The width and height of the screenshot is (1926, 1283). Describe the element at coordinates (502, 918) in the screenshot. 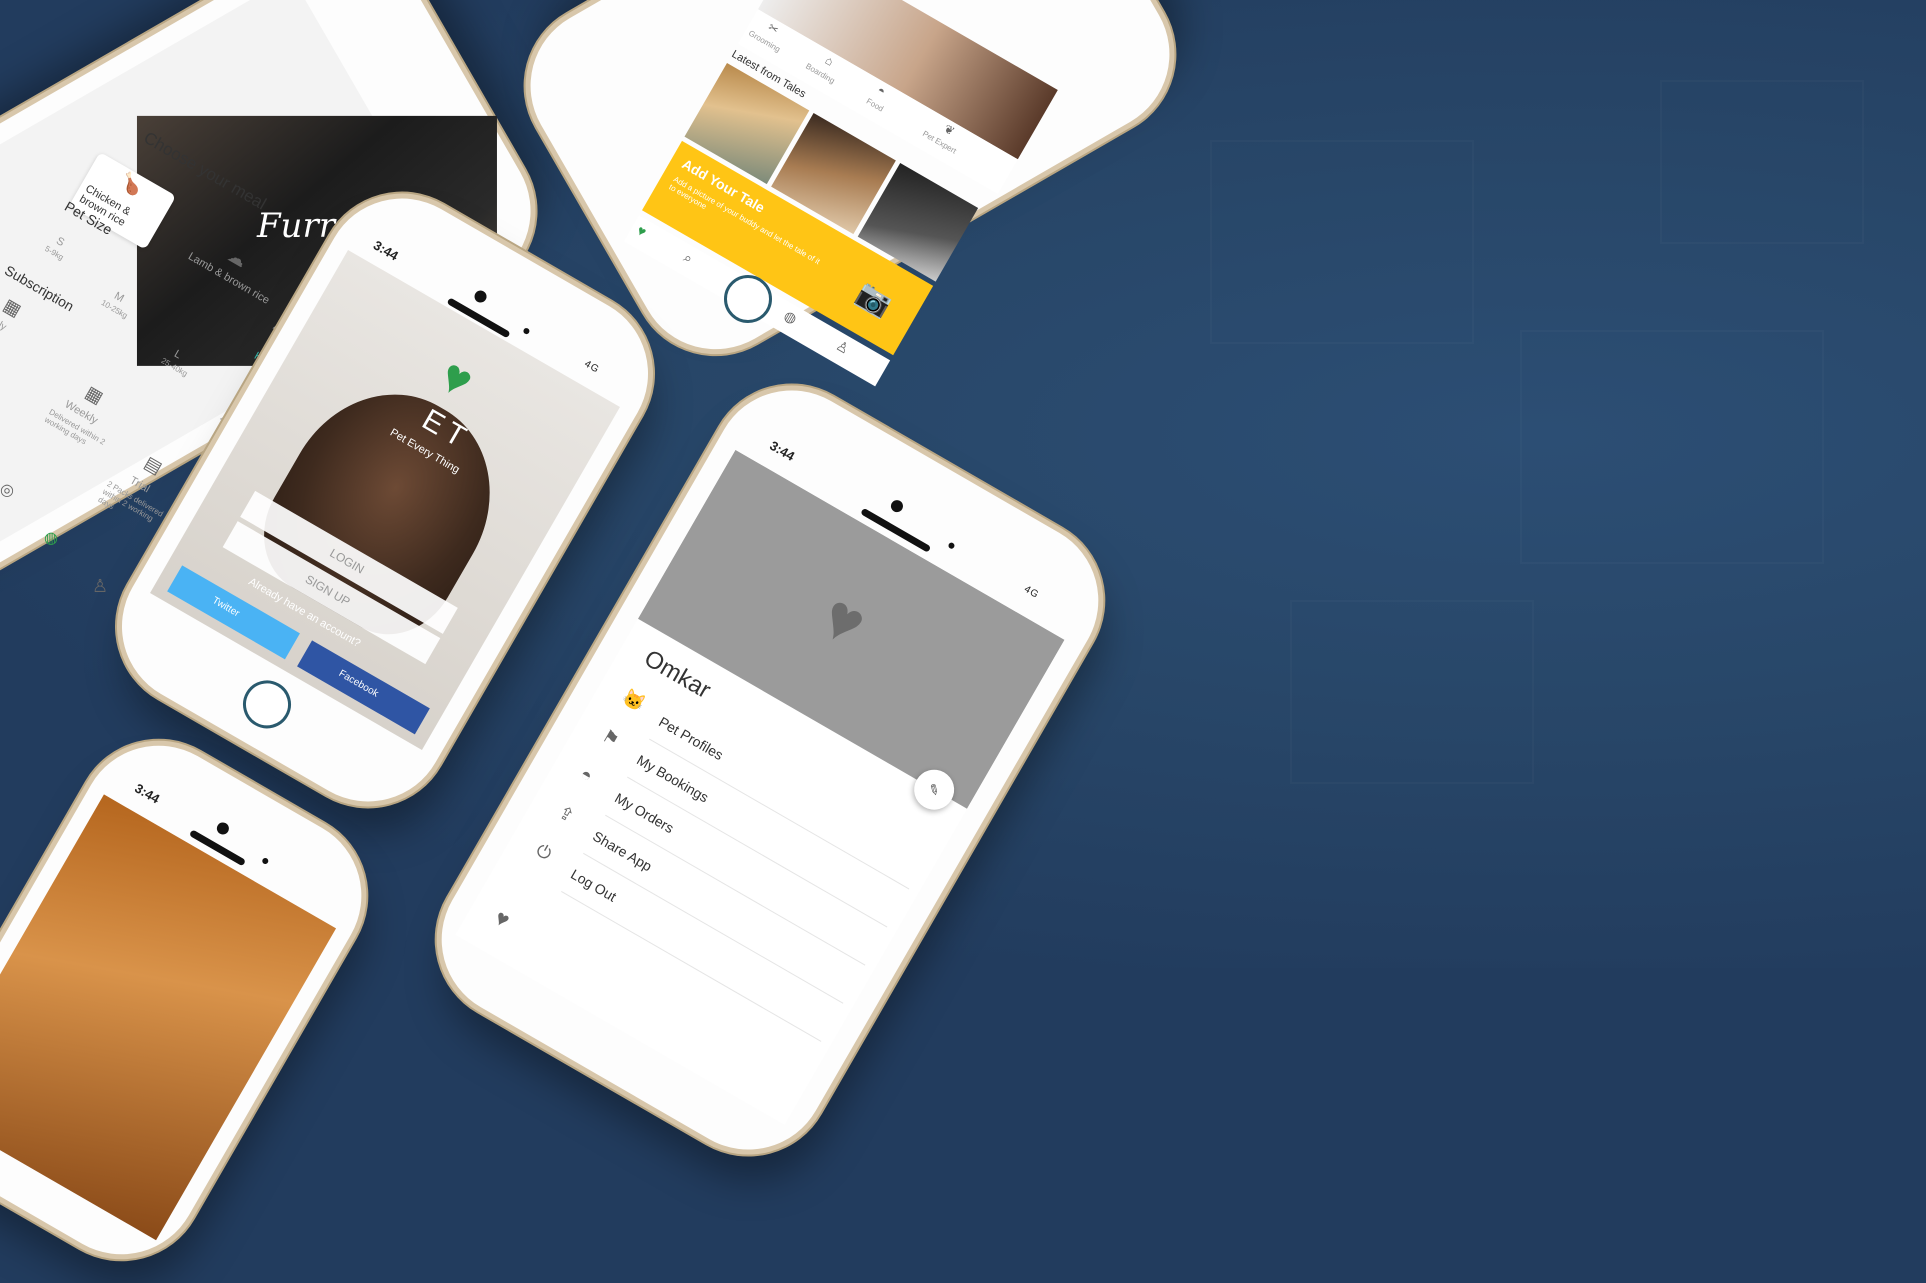

I see `app-logo-small-icon: ♥` at that location.